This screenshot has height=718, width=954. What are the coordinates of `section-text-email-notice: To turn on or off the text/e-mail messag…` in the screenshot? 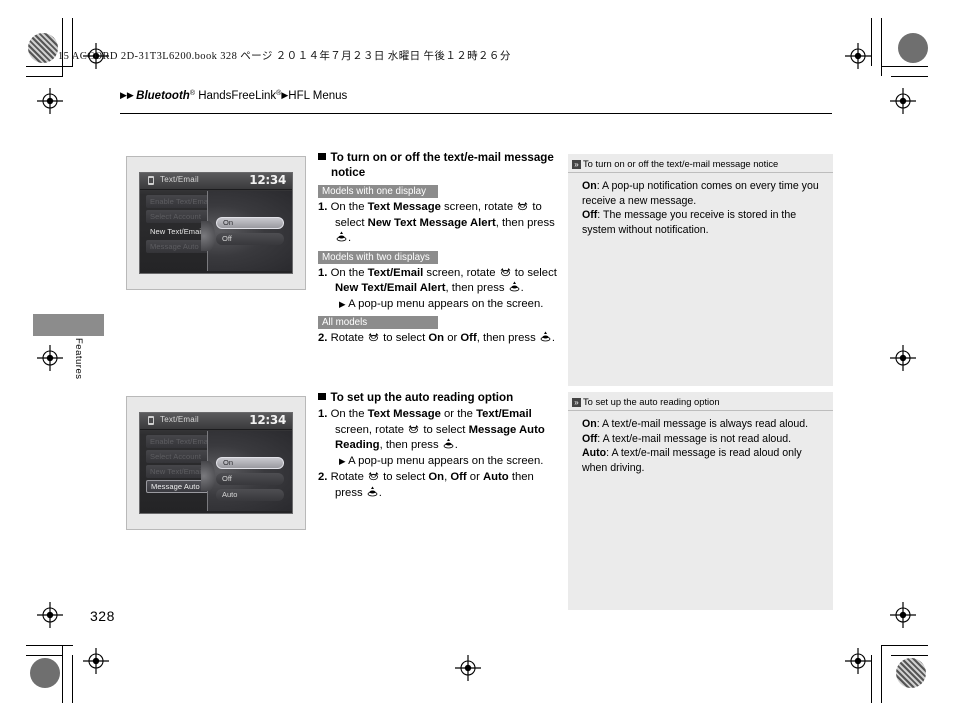 It's located at (438, 249).